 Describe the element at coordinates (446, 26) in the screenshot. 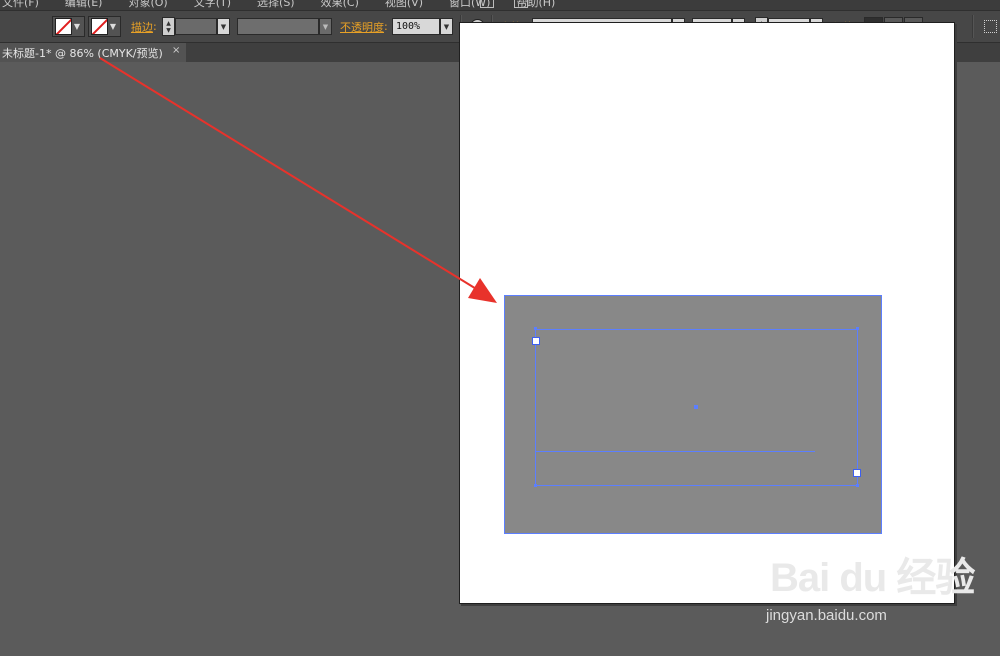

I see `opacity-dropdown: ▼` at that location.